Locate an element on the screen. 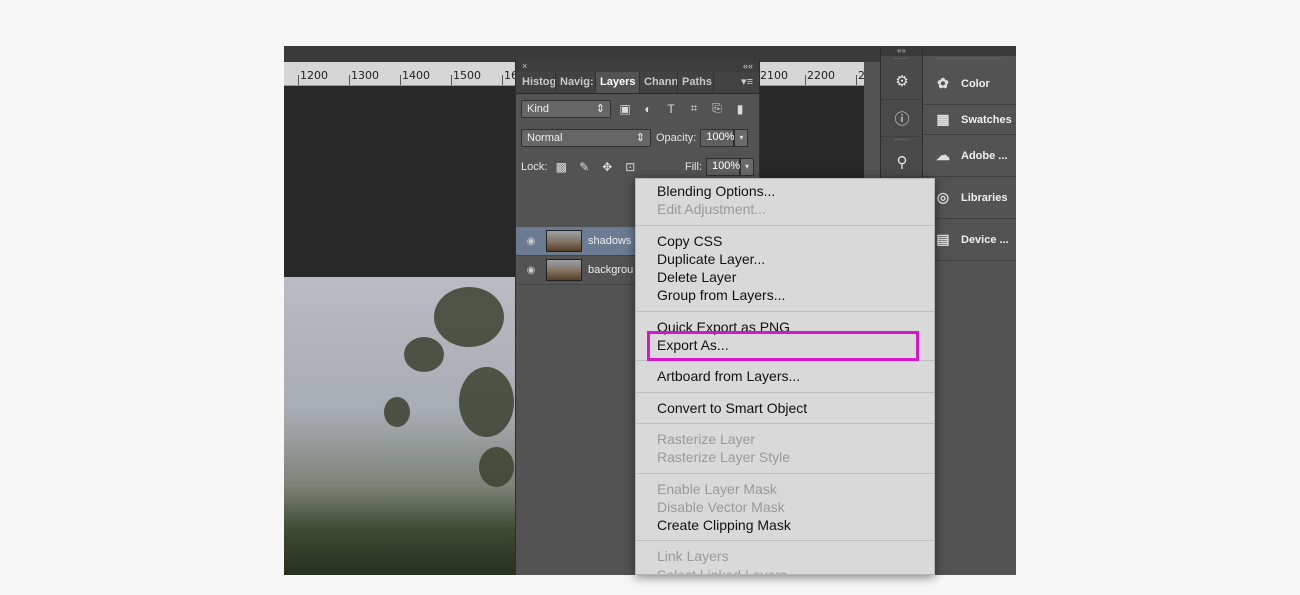 The width and height of the screenshot is (1300, 595). filter-row: Kind ⇕ ▣ ◐ T ⌗ ⎘ ▮ is located at coordinates (637, 108).